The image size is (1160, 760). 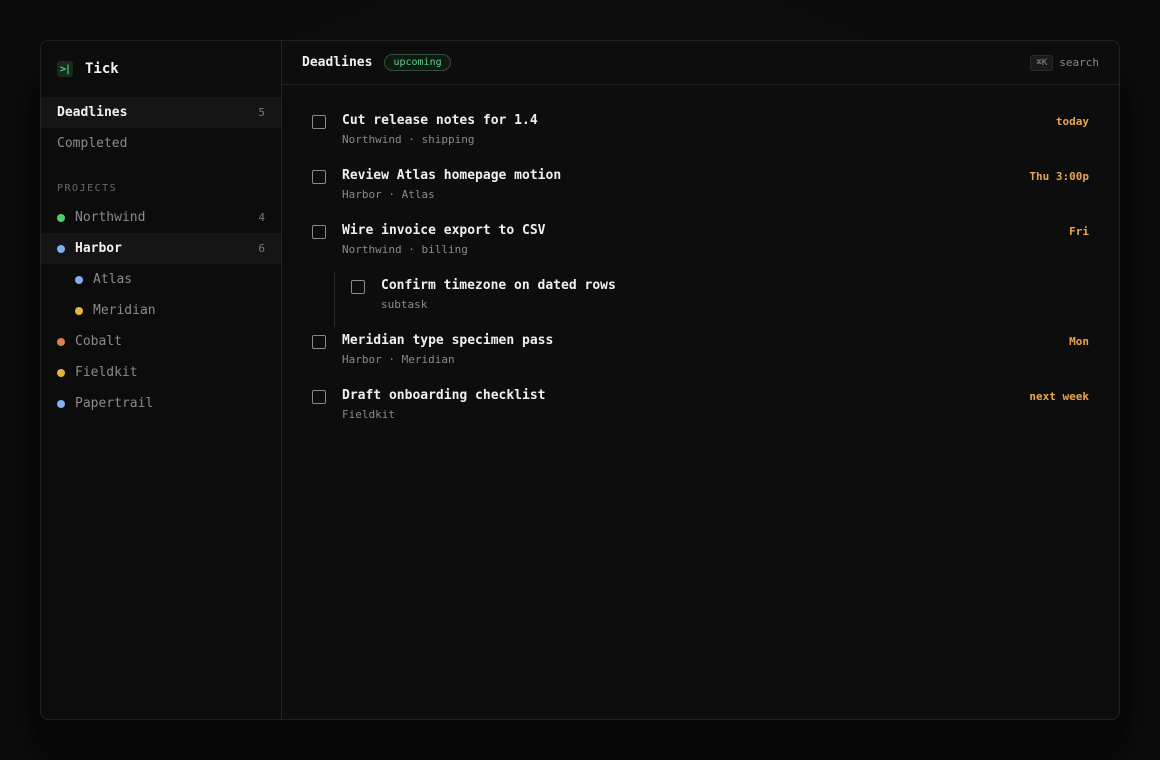 I want to click on project-label: Meridian, so click(x=124, y=310).